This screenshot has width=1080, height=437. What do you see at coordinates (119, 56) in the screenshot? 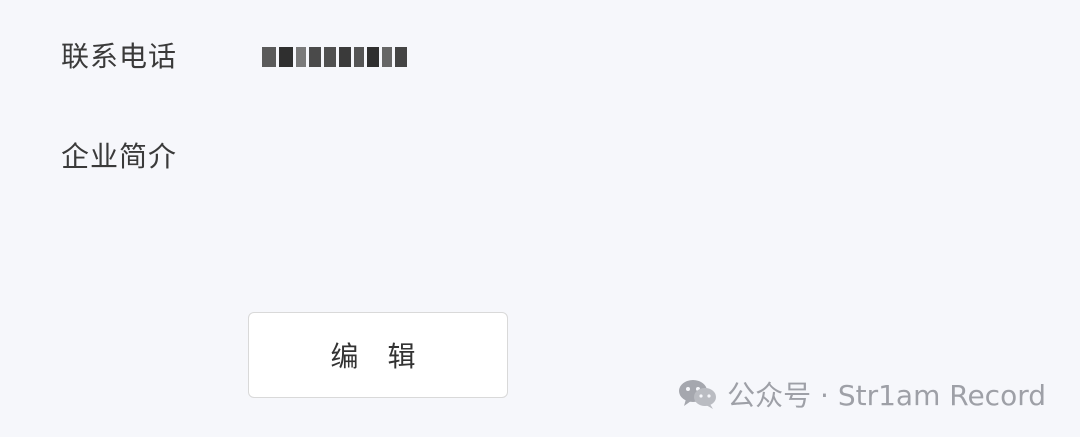
I see `phone-label: 联系电话` at bounding box center [119, 56].